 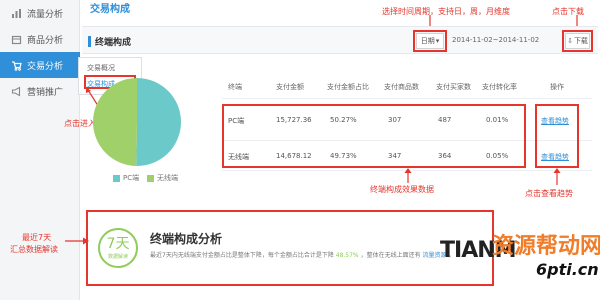 What do you see at coordinates (546, 246) in the screenshot?
I see `watermark-cn: 资源帮动网` at bounding box center [546, 246].